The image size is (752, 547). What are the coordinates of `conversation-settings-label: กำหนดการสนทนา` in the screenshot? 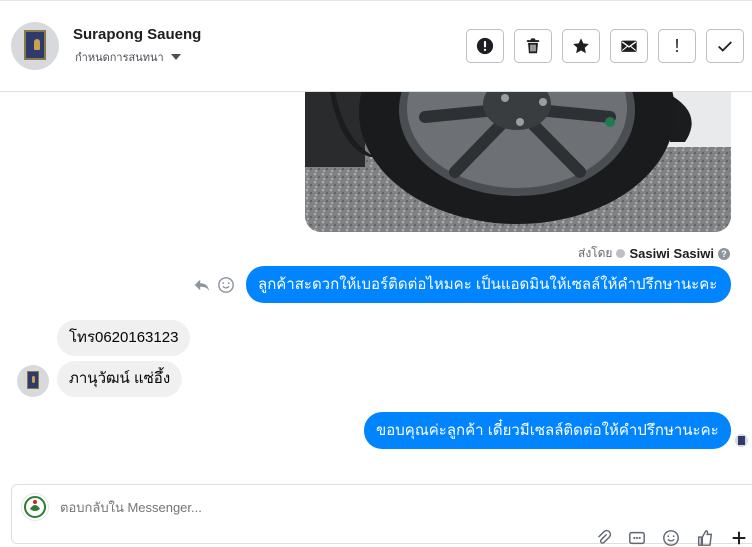 It's located at (119, 58).